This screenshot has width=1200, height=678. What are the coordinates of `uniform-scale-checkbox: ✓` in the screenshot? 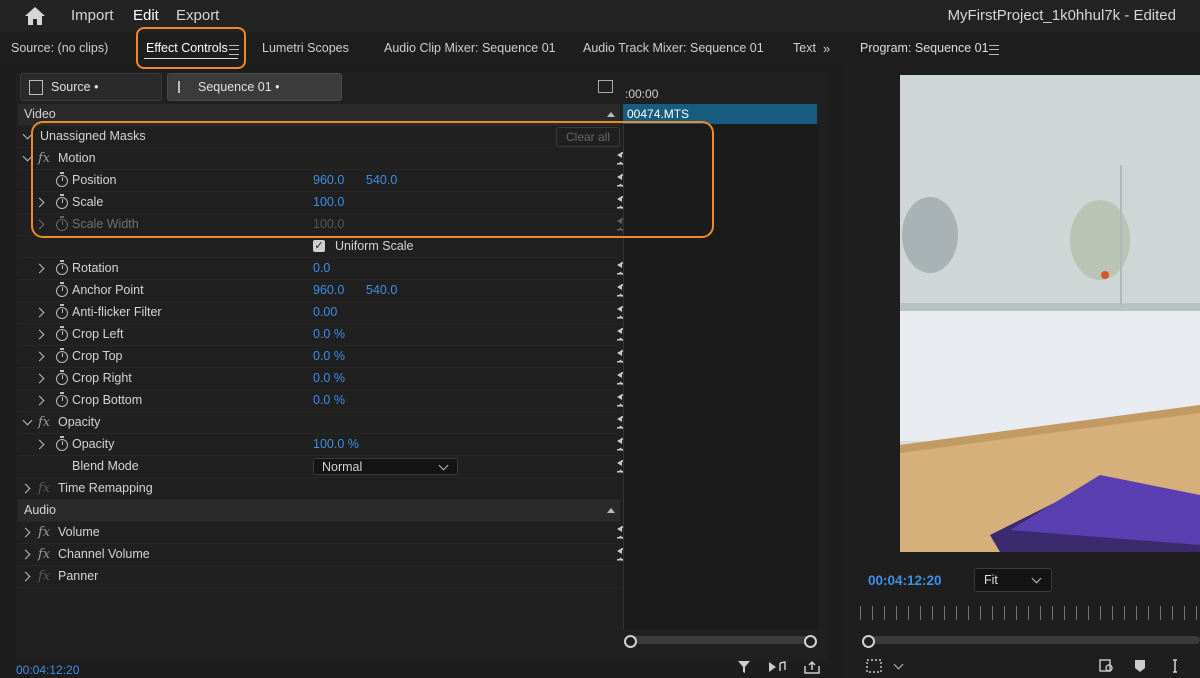 It's located at (319, 246).